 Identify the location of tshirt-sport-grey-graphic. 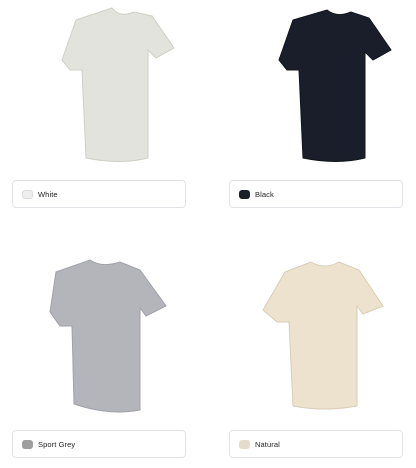
(108, 336).